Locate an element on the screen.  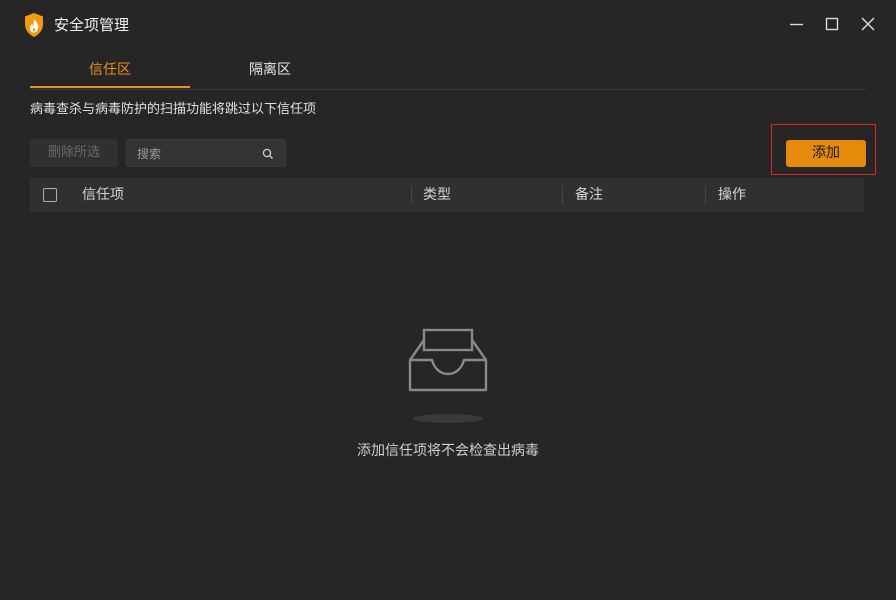
add-button: 添加 is located at coordinates (826, 153).